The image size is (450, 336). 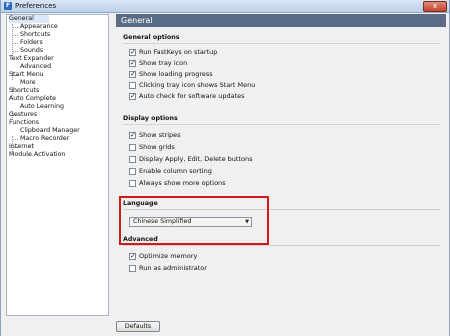 I want to click on general-options-title: General options, so click(x=151, y=37).